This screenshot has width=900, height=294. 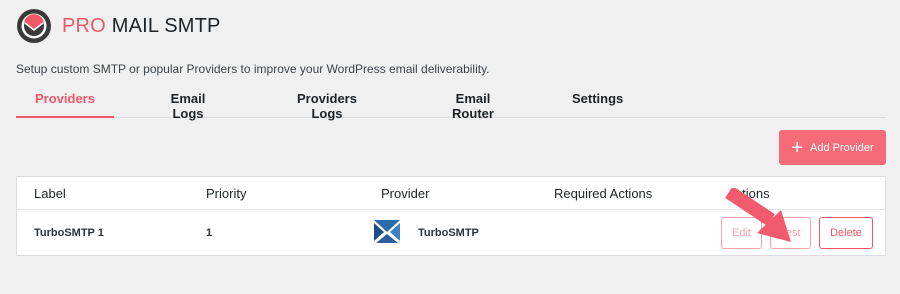 I want to click on app-header: PRO MAIL SMTP, so click(x=118, y=26).